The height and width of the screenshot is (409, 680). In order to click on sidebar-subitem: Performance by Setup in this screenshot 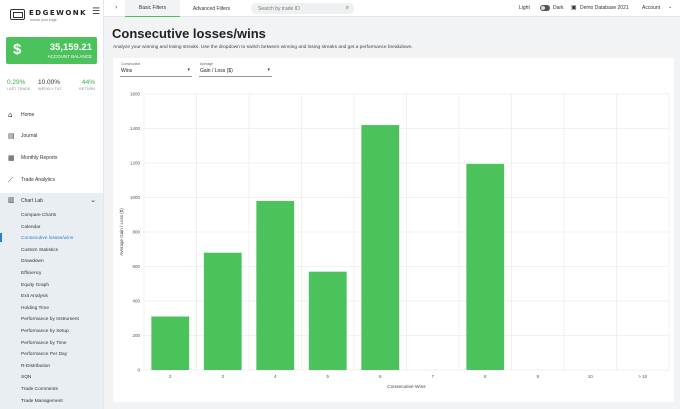, I will do `click(45, 331)`.